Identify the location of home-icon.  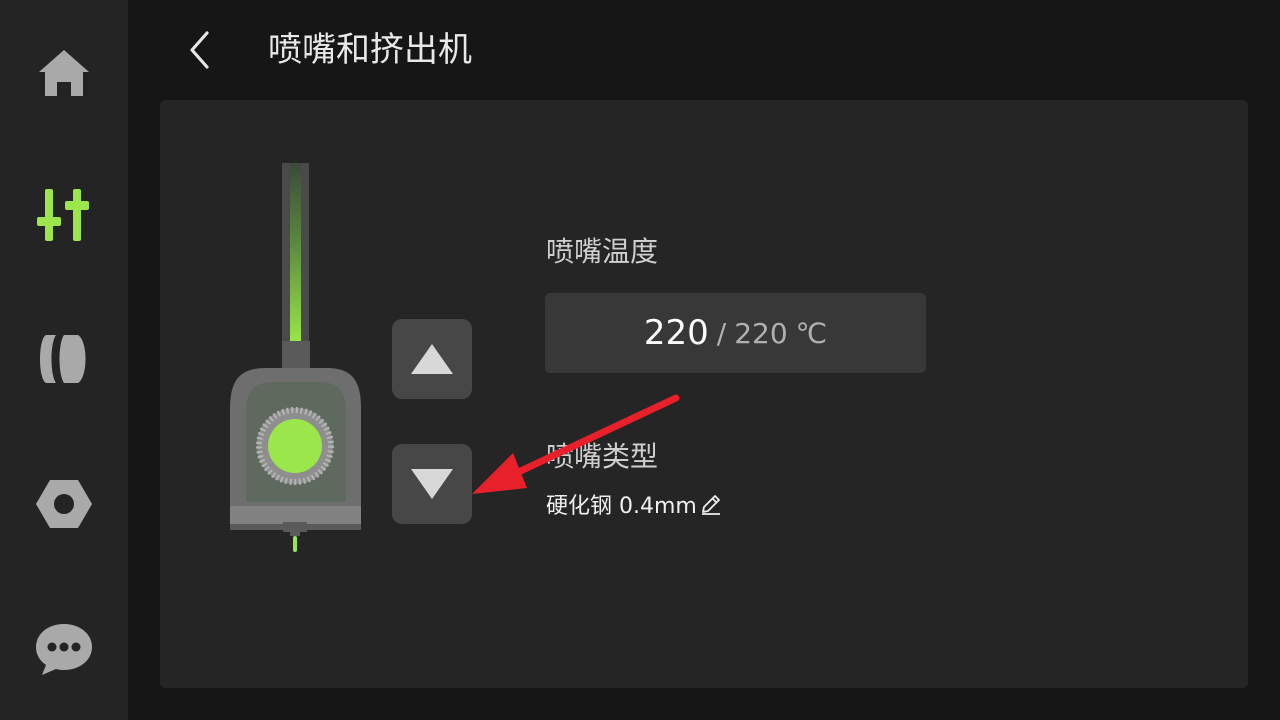
(64, 73).